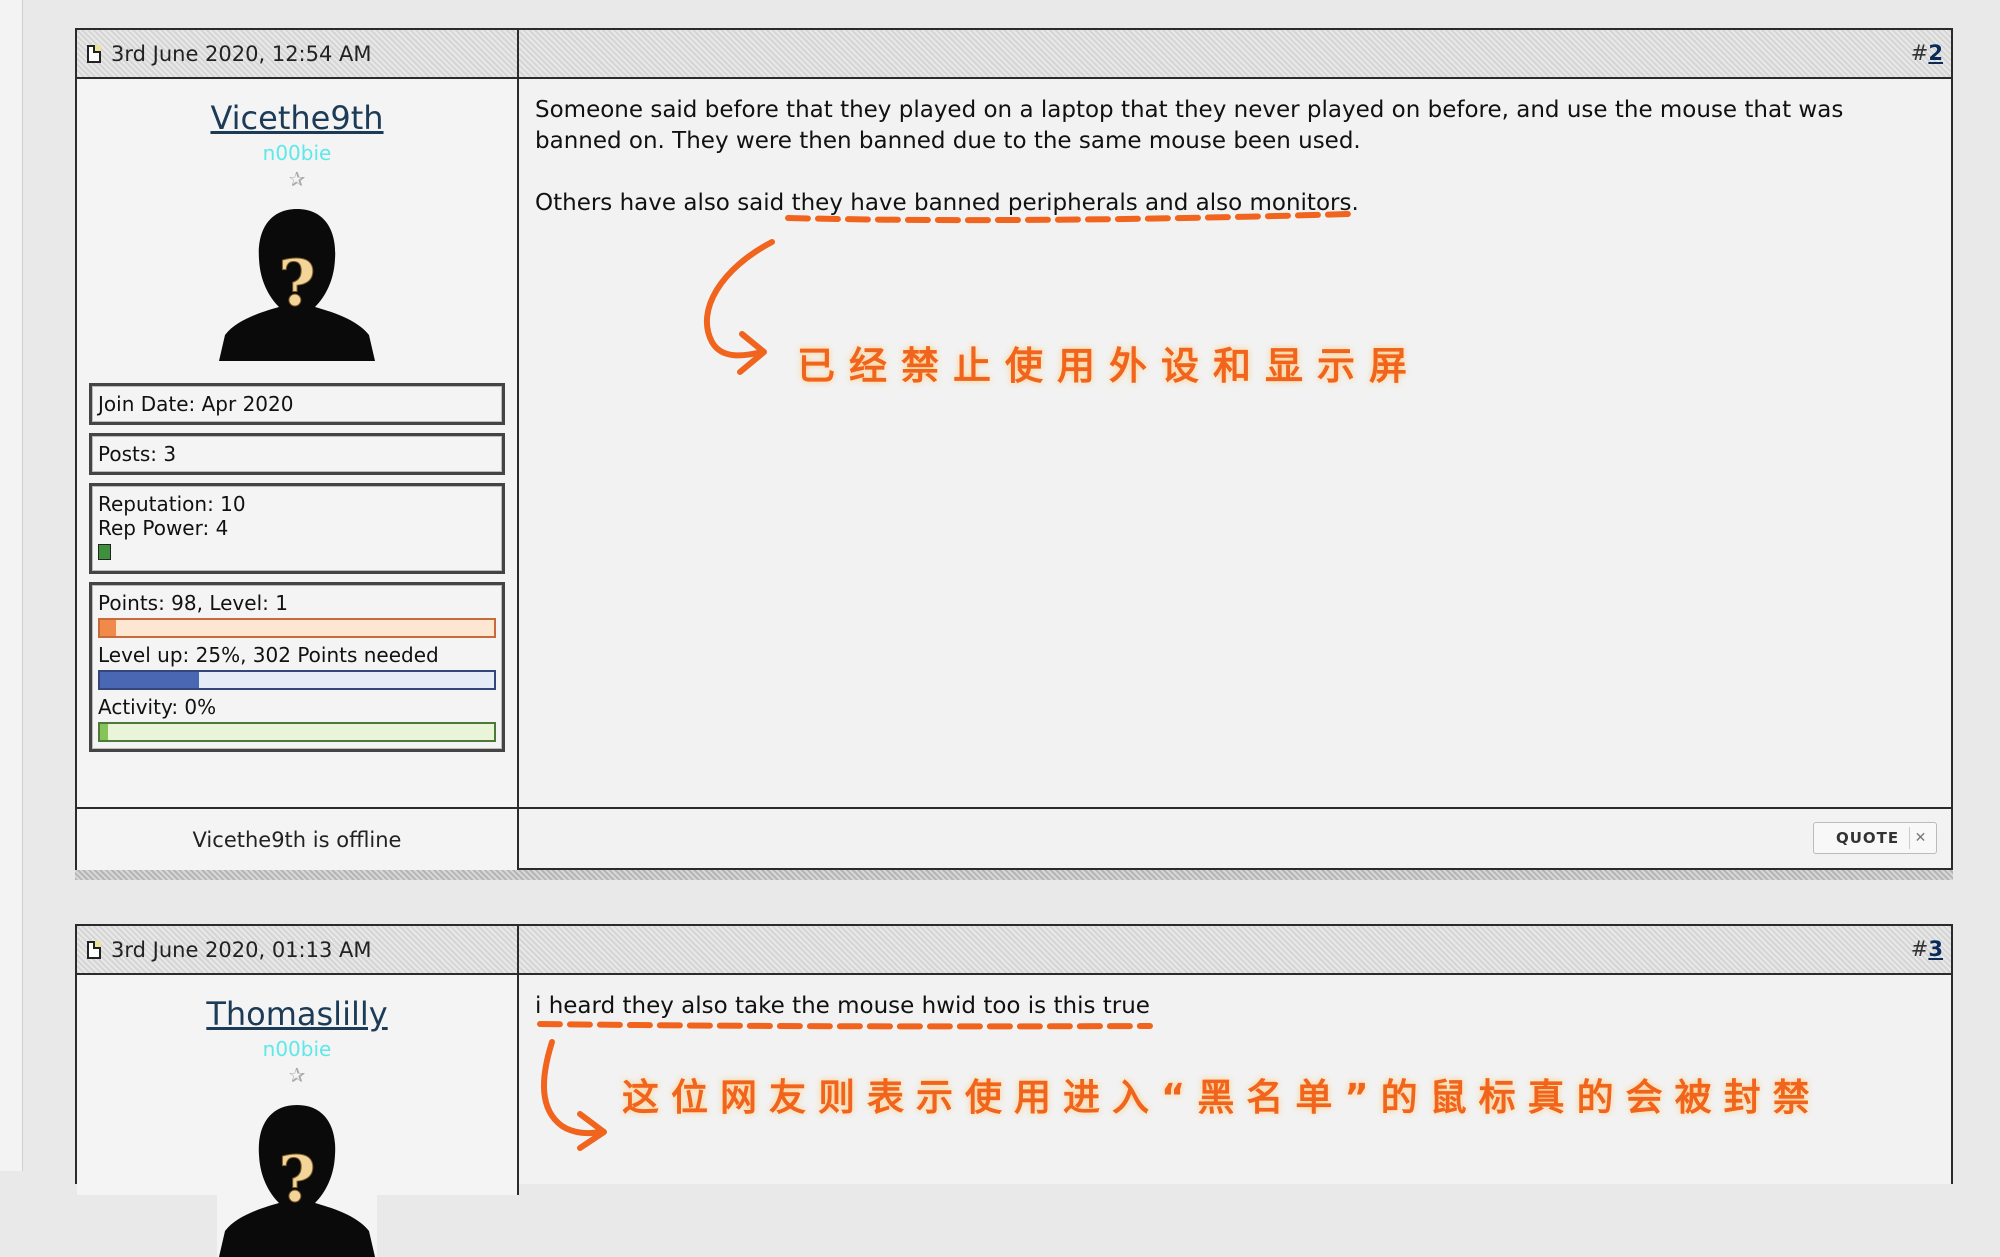  Describe the element at coordinates (137, 454) in the screenshot. I see `posts-count: Posts: 3` at that location.